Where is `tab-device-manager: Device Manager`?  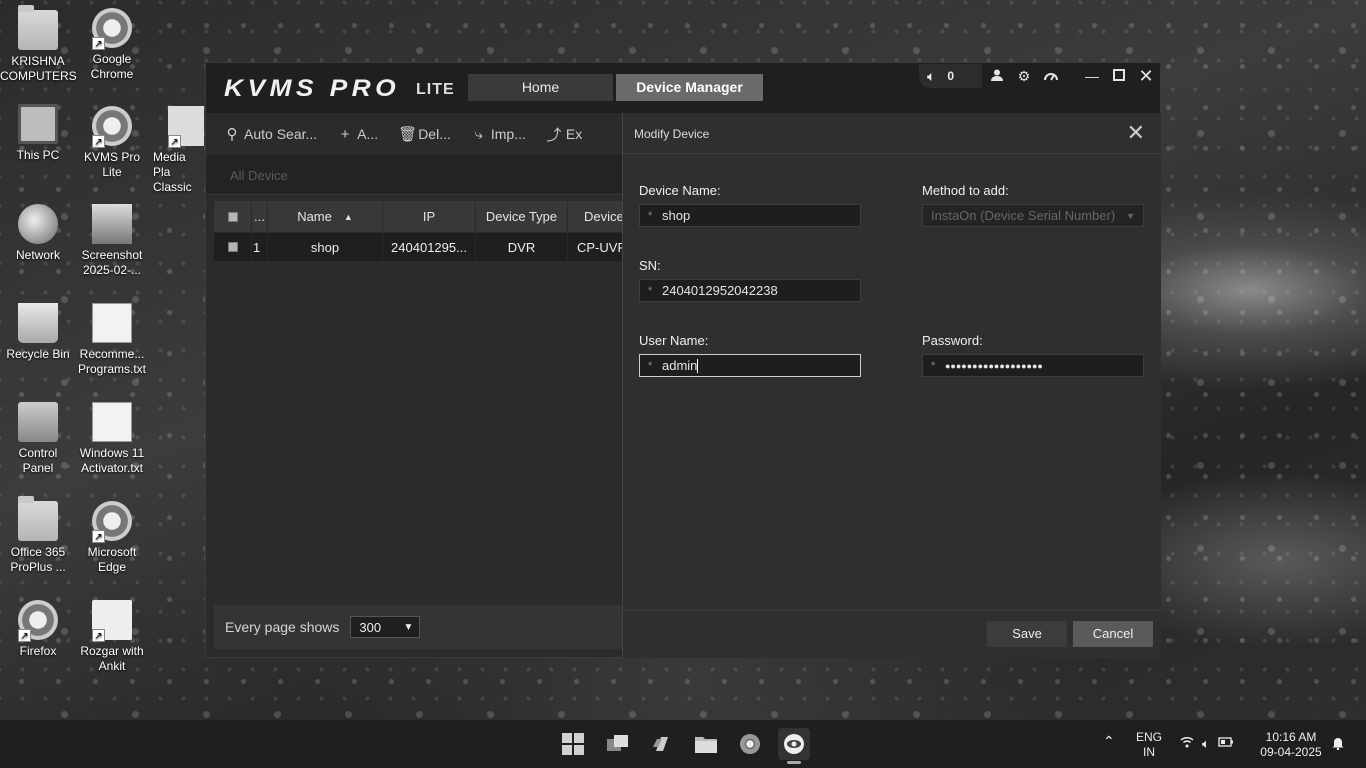
tab-device-manager: Device Manager is located at coordinates (689, 87).